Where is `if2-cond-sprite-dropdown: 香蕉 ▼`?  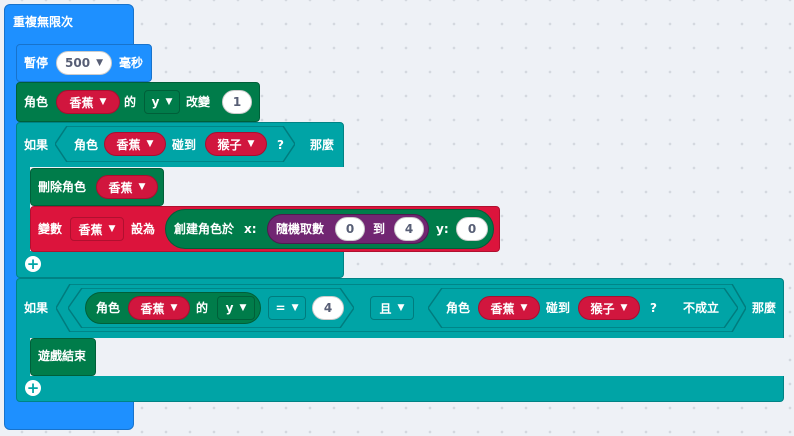
if2-cond-sprite-dropdown: 香蕉 ▼ is located at coordinates (159, 308).